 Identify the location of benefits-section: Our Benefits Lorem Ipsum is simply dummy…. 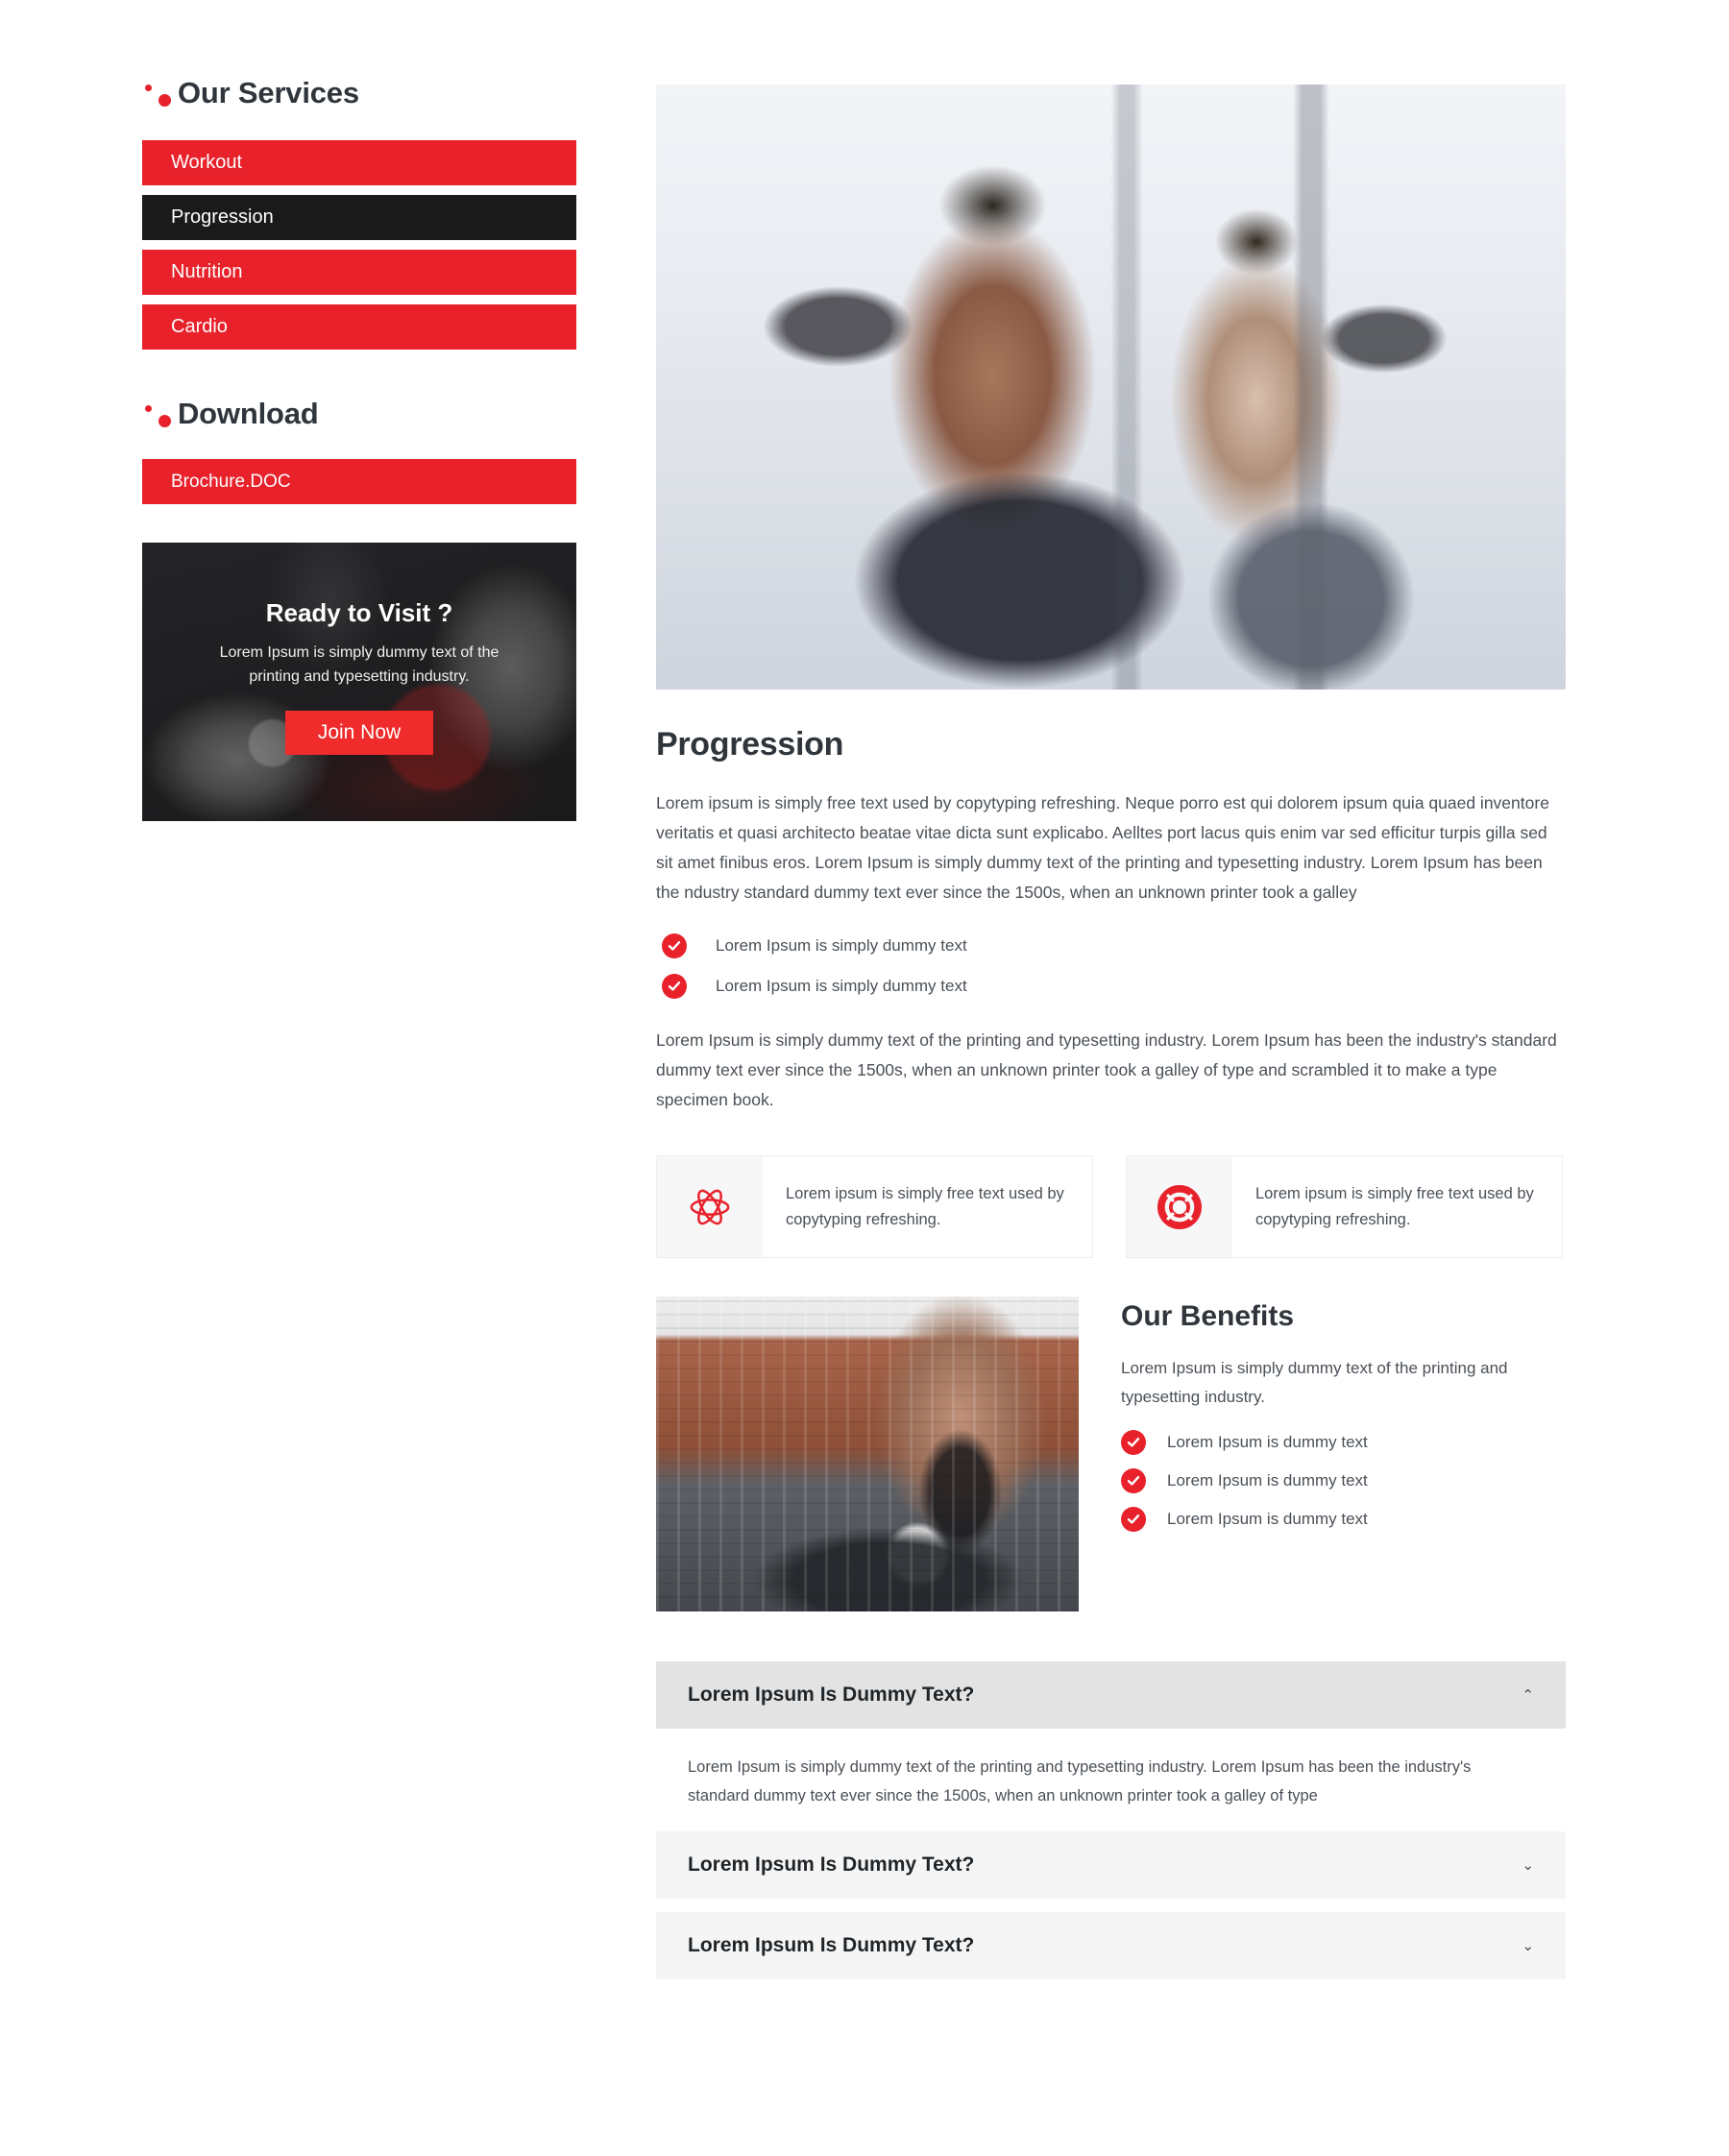
(1111, 1454).